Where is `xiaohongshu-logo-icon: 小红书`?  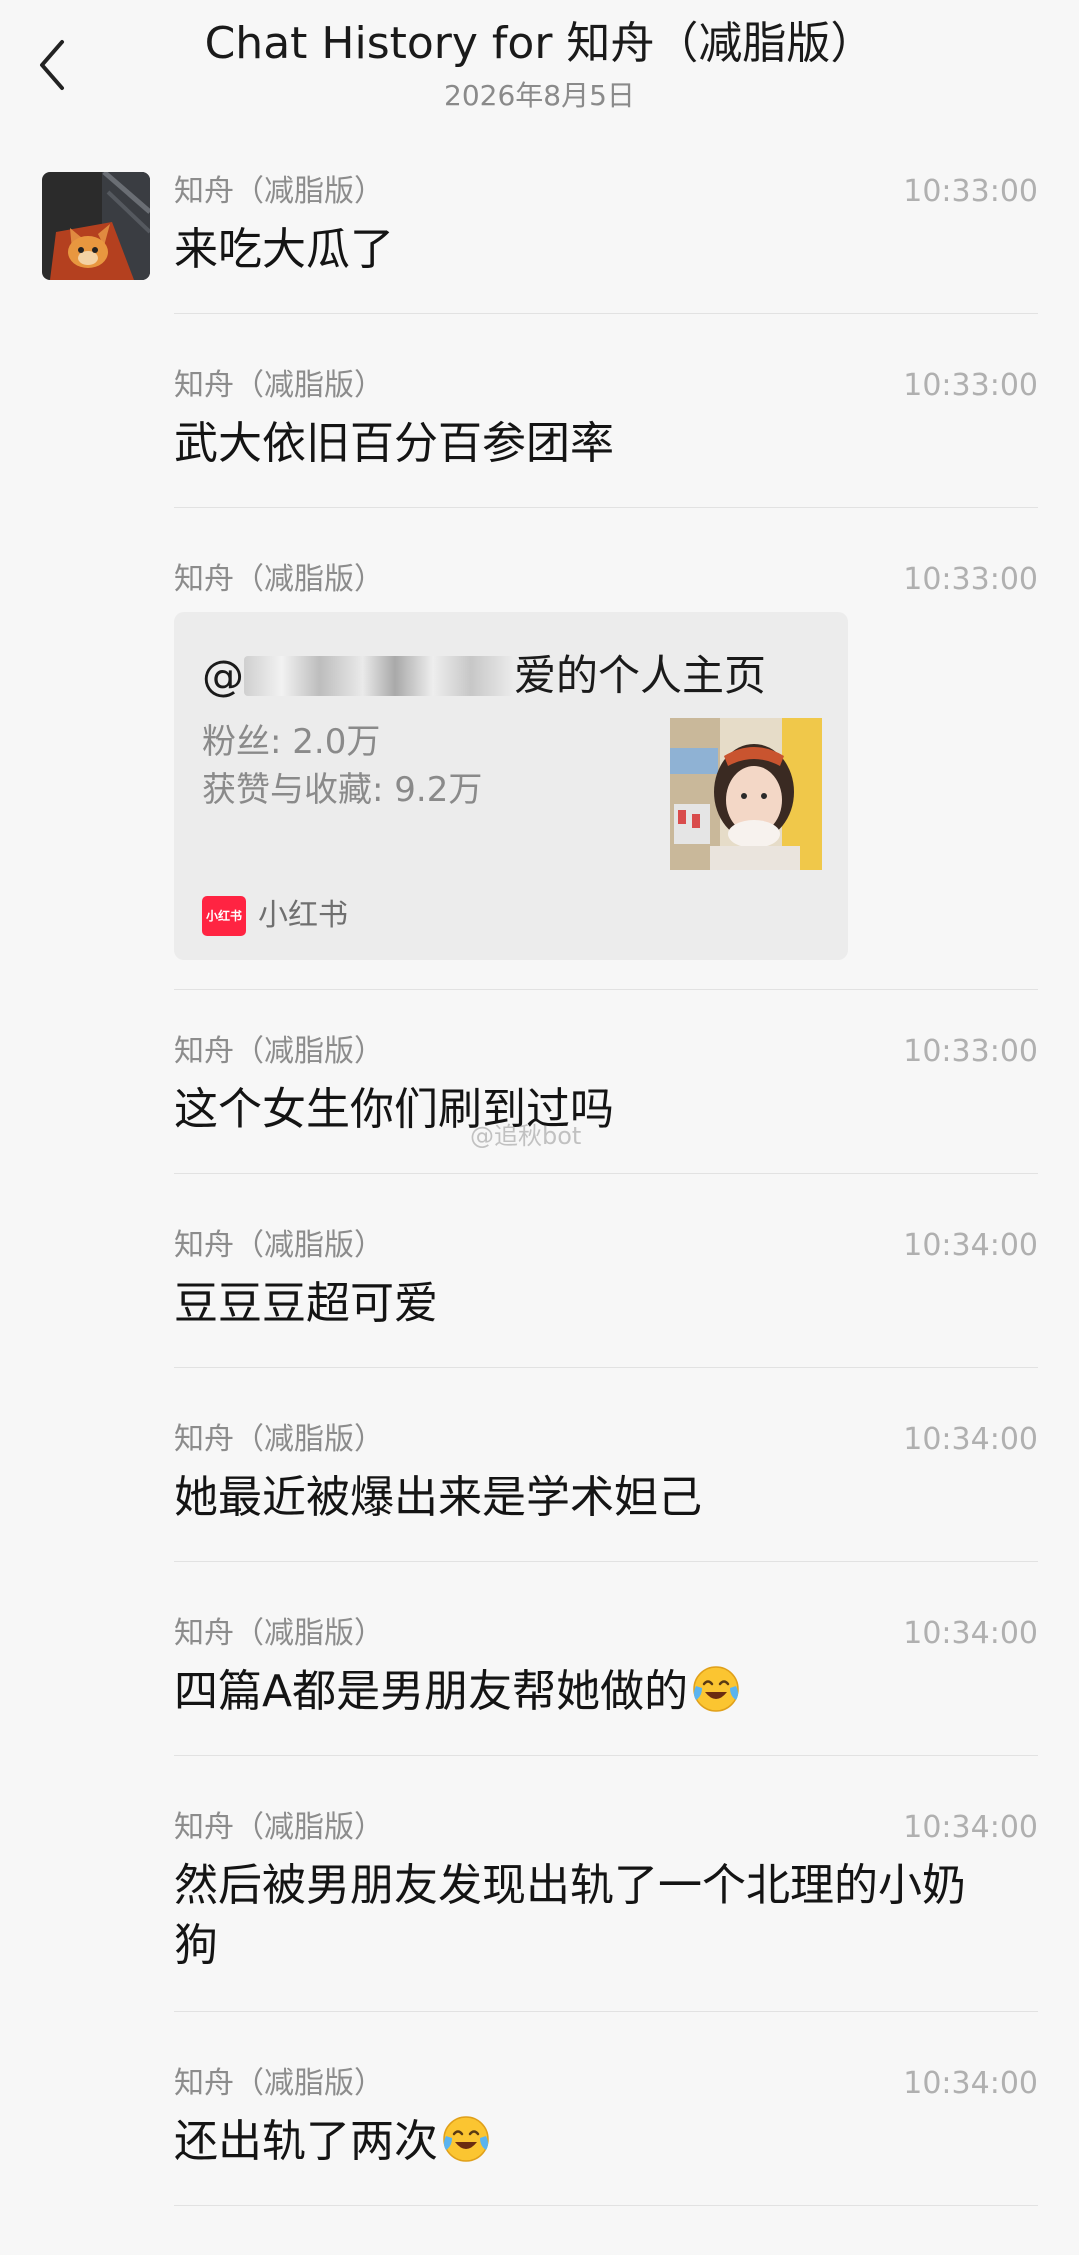
xiaohongshu-logo-icon: 小红书 is located at coordinates (224, 916).